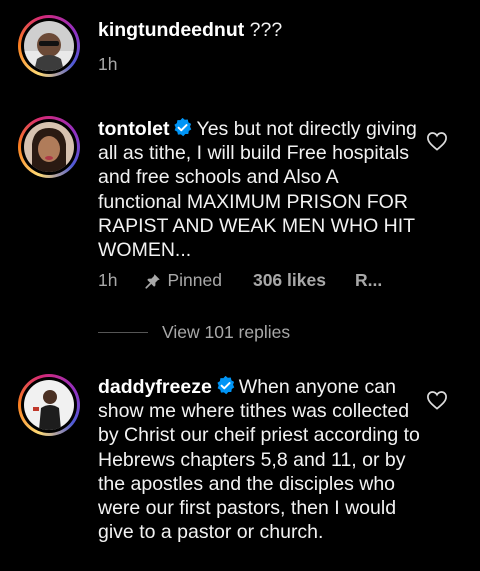 Image resolution: width=480 pixels, height=571 pixels. What do you see at coordinates (171, 30) in the screenshot?
I see `comment-username: kingtundeednut` at bounding box center [171, 30].